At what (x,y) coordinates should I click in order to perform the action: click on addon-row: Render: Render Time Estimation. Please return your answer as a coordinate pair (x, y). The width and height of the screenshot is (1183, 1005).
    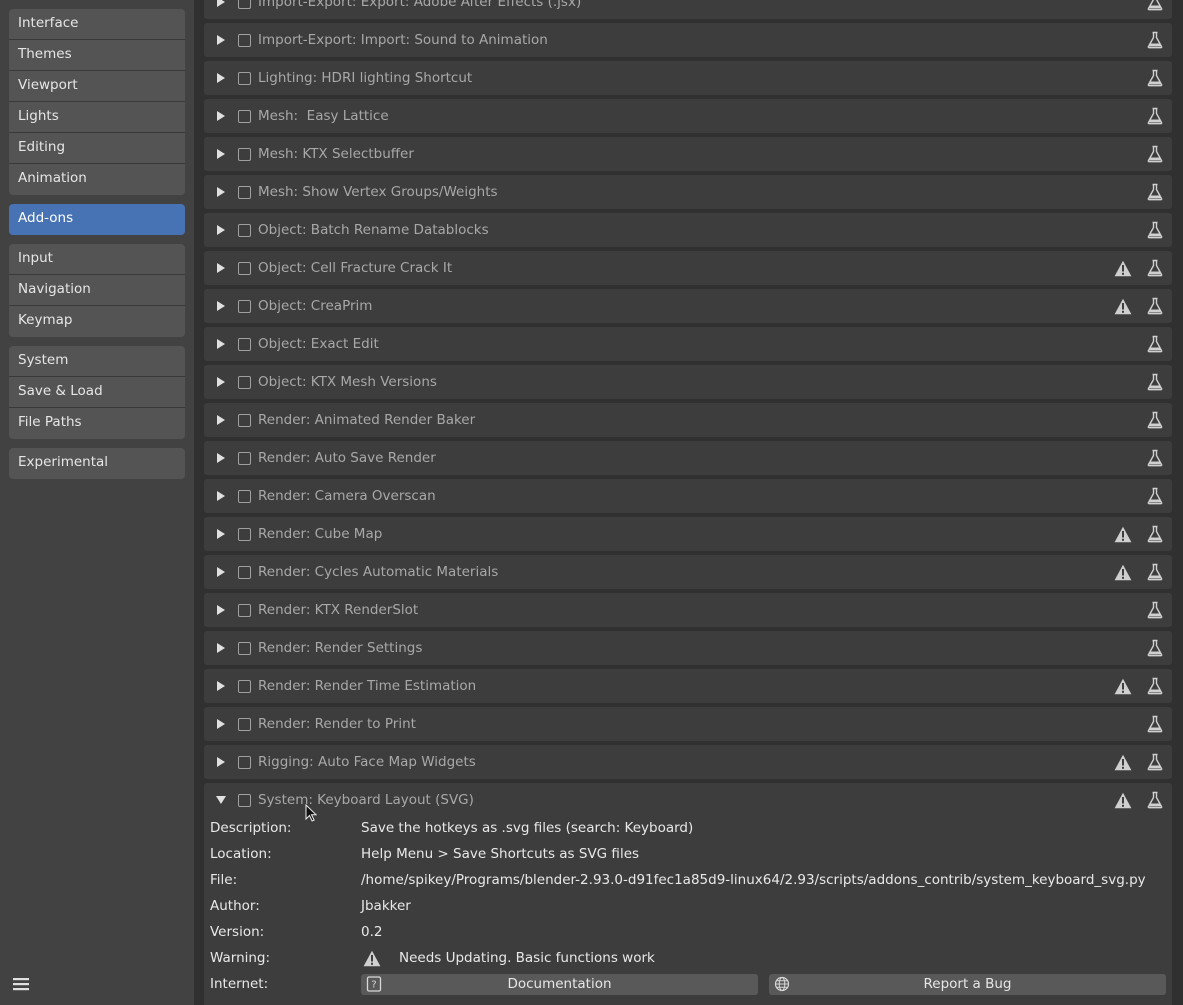
    Looking at the image, I should click on (688, 686).